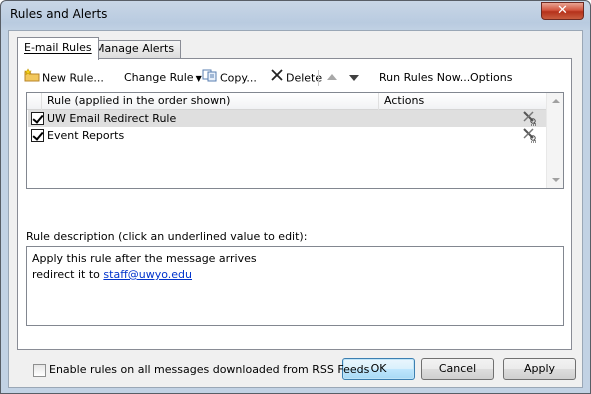 The height and width of the screenshot is (394, 591). What do you see at coordinates (318, 78) in the screenshot?
I see `toolbar-separator` at bounding box center [318, 78].